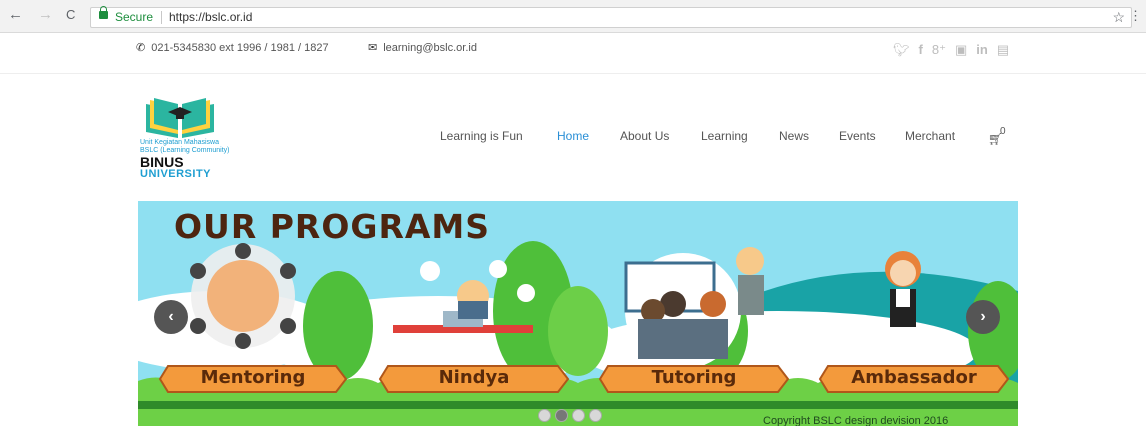 Image resolution: width=1146 pixels, height=426 pixels. I want to click on program-ambassador: Ambassador, so click(914, 377).